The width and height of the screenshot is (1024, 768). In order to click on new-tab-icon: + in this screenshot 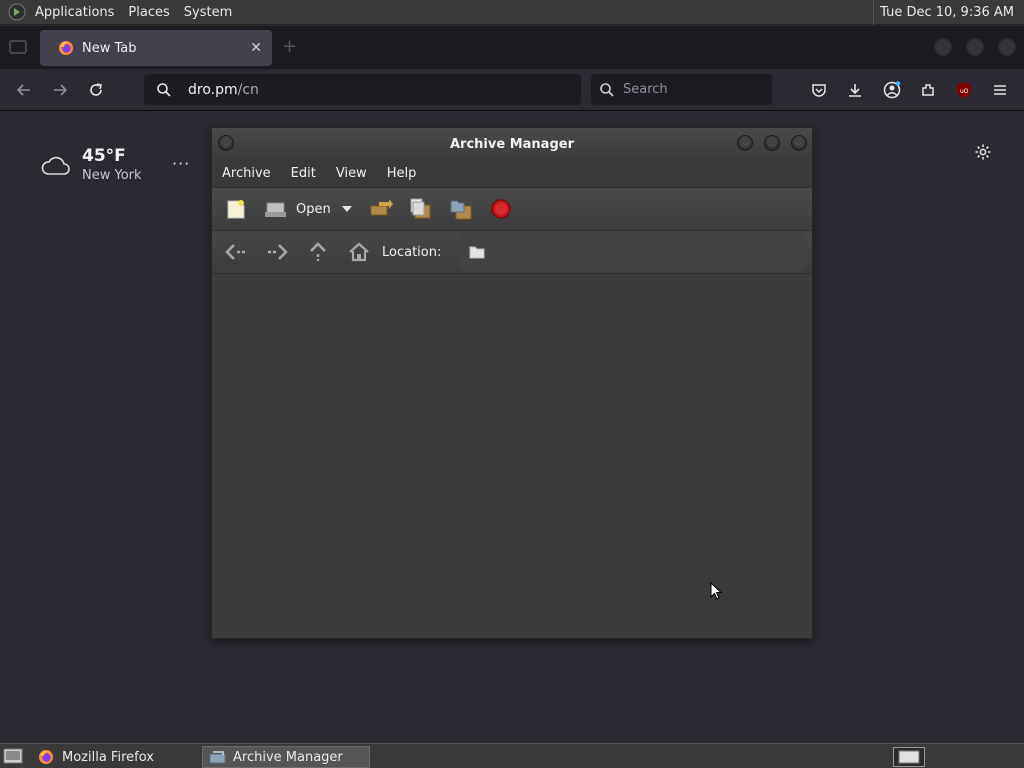, I will do `click(289, 46)`.